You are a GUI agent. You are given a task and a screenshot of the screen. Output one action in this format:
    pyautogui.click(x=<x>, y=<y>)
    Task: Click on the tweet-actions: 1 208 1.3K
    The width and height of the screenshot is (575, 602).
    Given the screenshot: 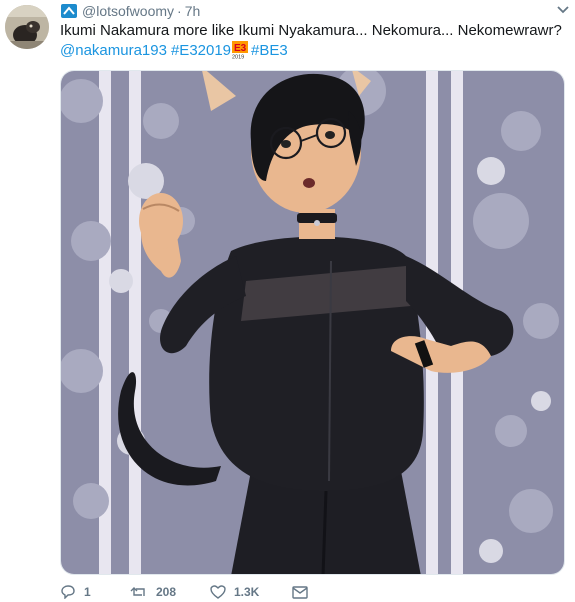 What is the action you would take?
    pyautogui.click(x=280, y=592)
    